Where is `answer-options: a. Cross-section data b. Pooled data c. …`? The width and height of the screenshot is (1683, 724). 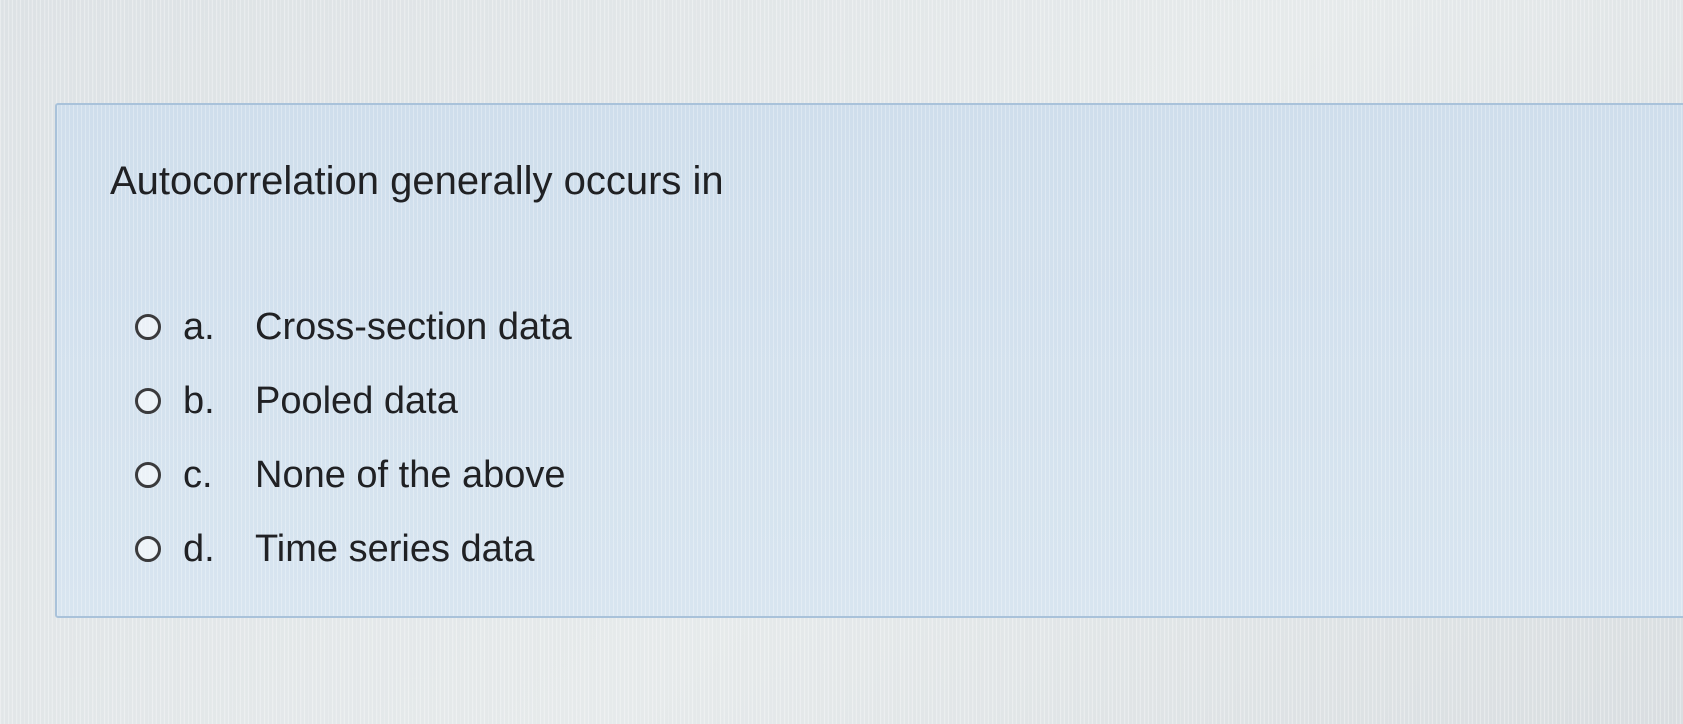 answer-options: a. Cross-section data b. Pooled data c. … is located at coordinates (353, 438).